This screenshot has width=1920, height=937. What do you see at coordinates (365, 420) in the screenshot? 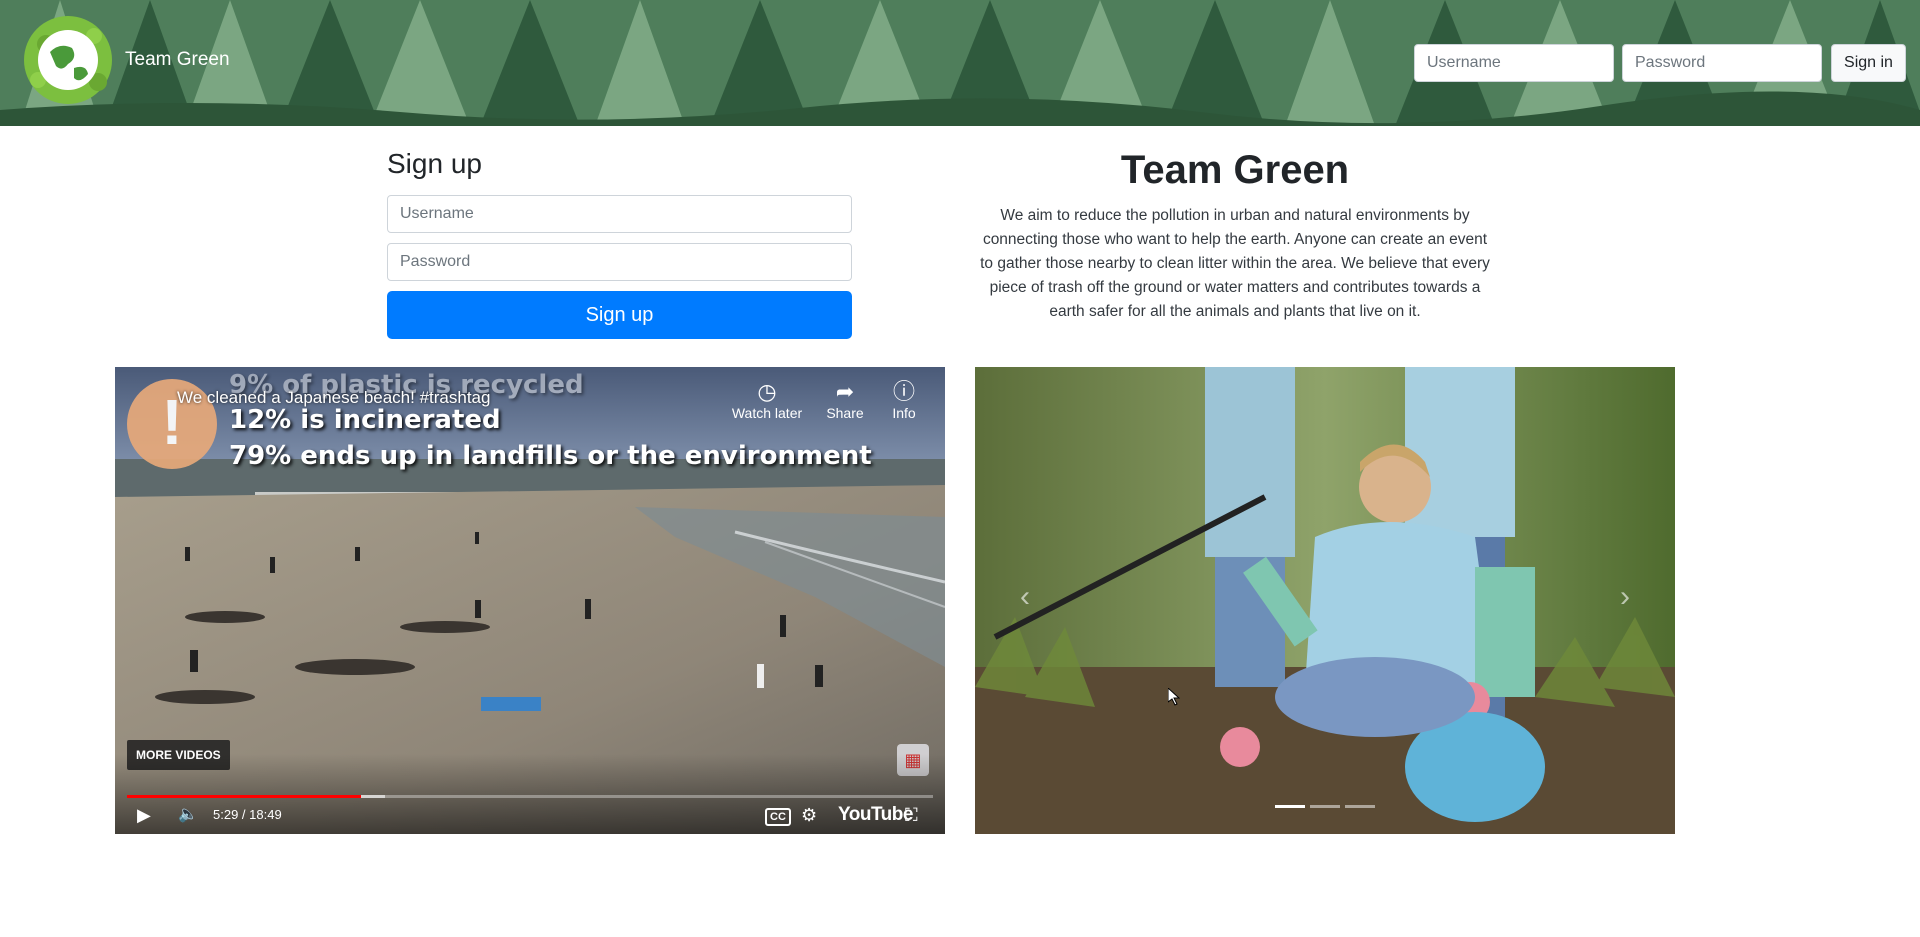
I see `video-overlay-line: 12% is incinerated` at bounding box center [365, 420].